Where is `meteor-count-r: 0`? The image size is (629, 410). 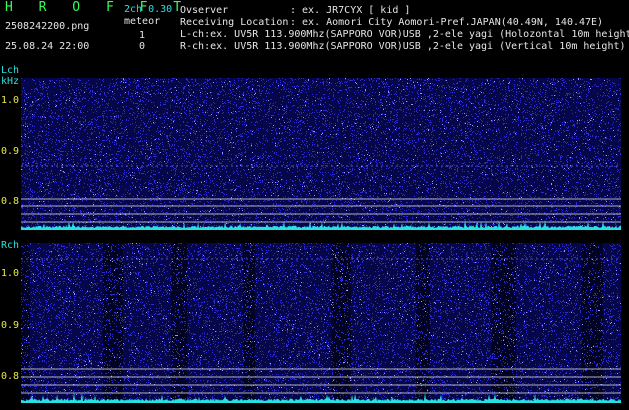 meteor-count-r: 0 is located at coordinates (142, 46).